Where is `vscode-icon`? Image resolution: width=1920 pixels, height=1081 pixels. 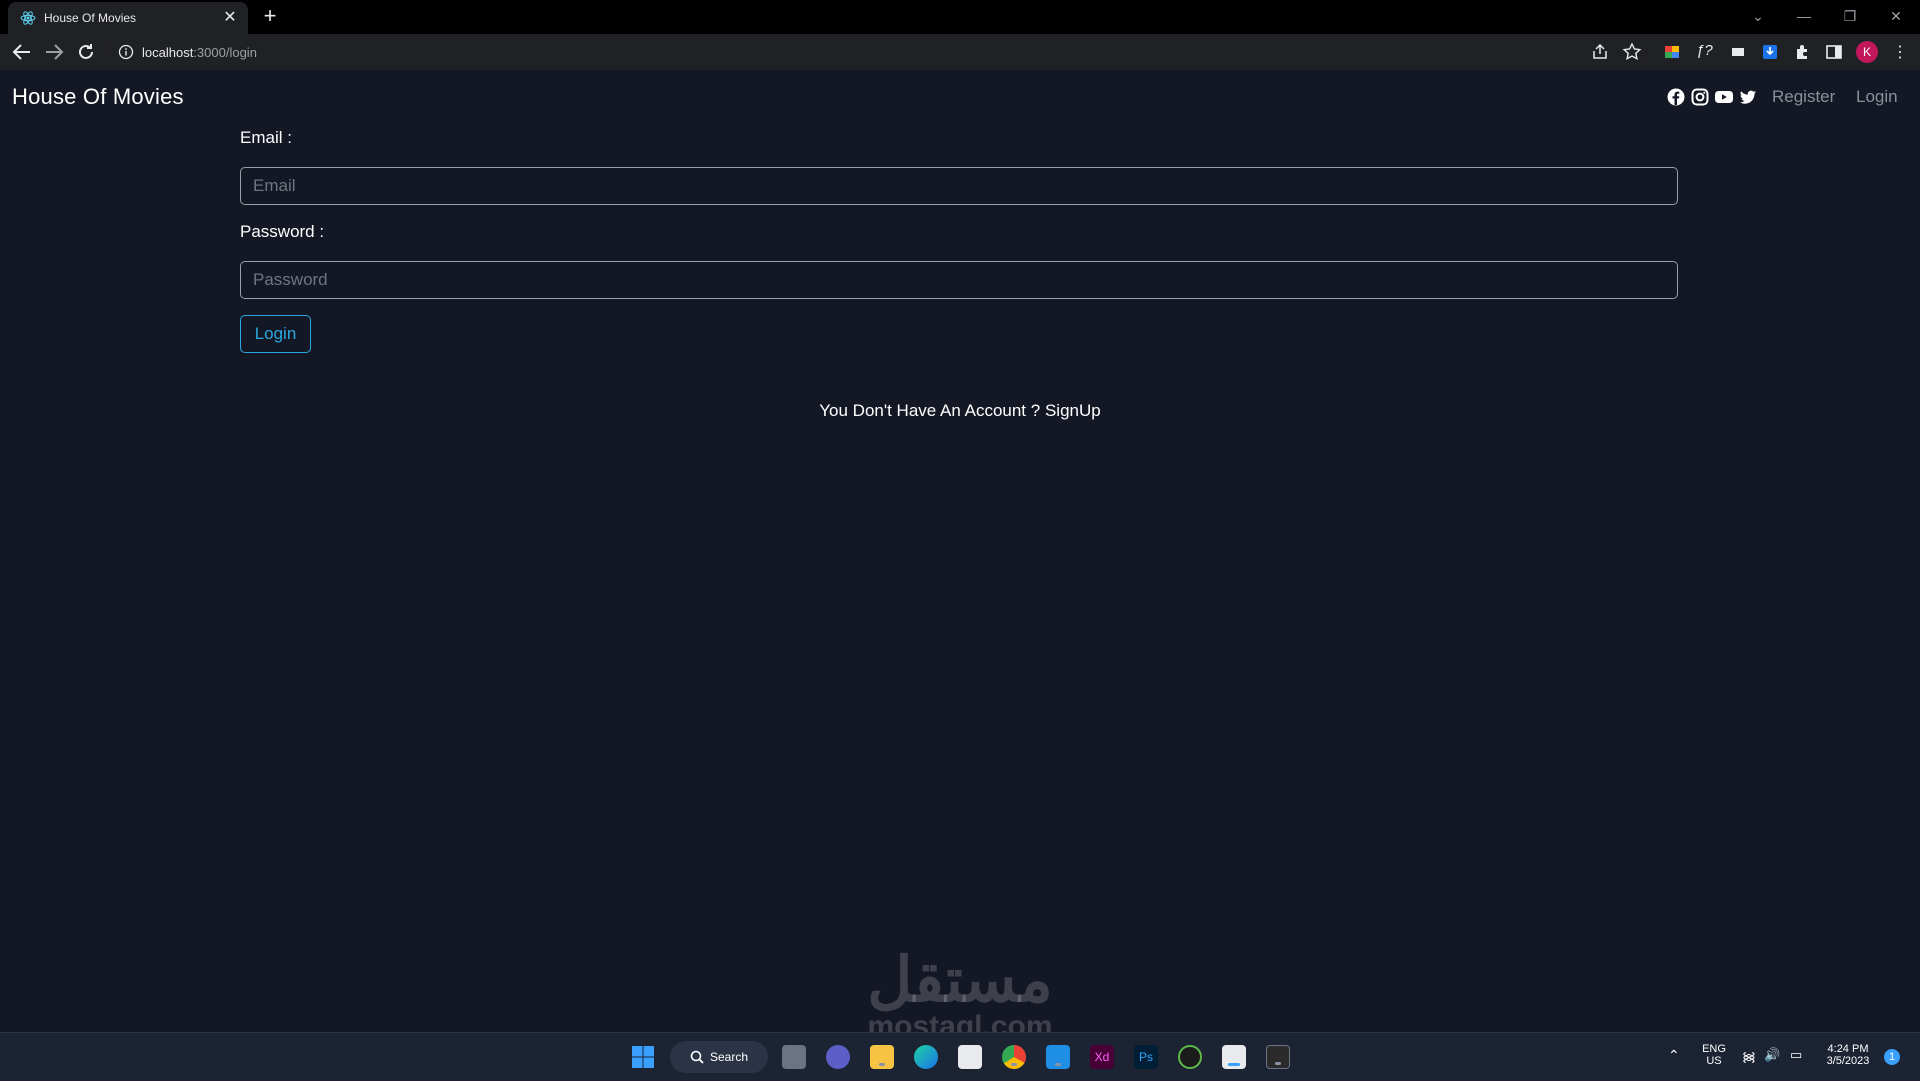
vscode-icon is located at coordinates (1058, 1057).